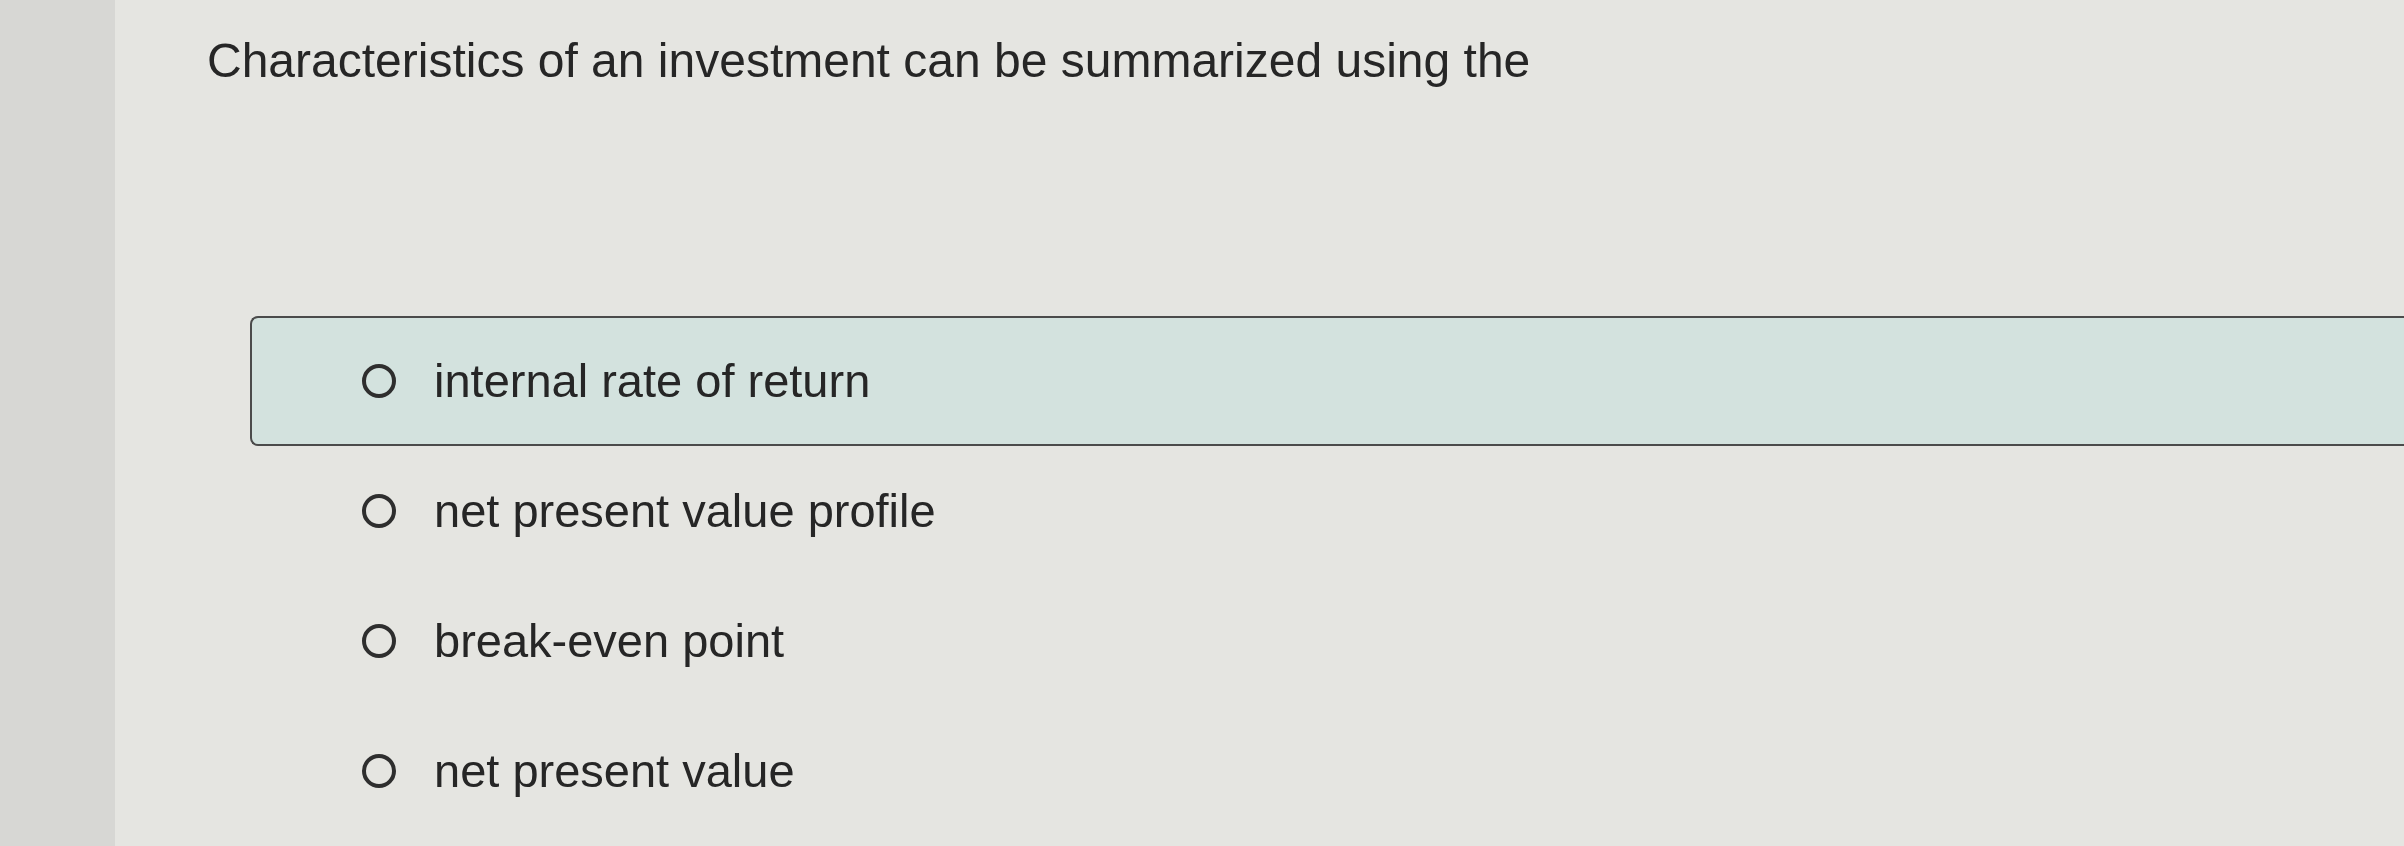  What do you see at coordinates (649, 511) in the screenshot?
I see `answer-option: net present value profile` at bounding box center [649, 511].